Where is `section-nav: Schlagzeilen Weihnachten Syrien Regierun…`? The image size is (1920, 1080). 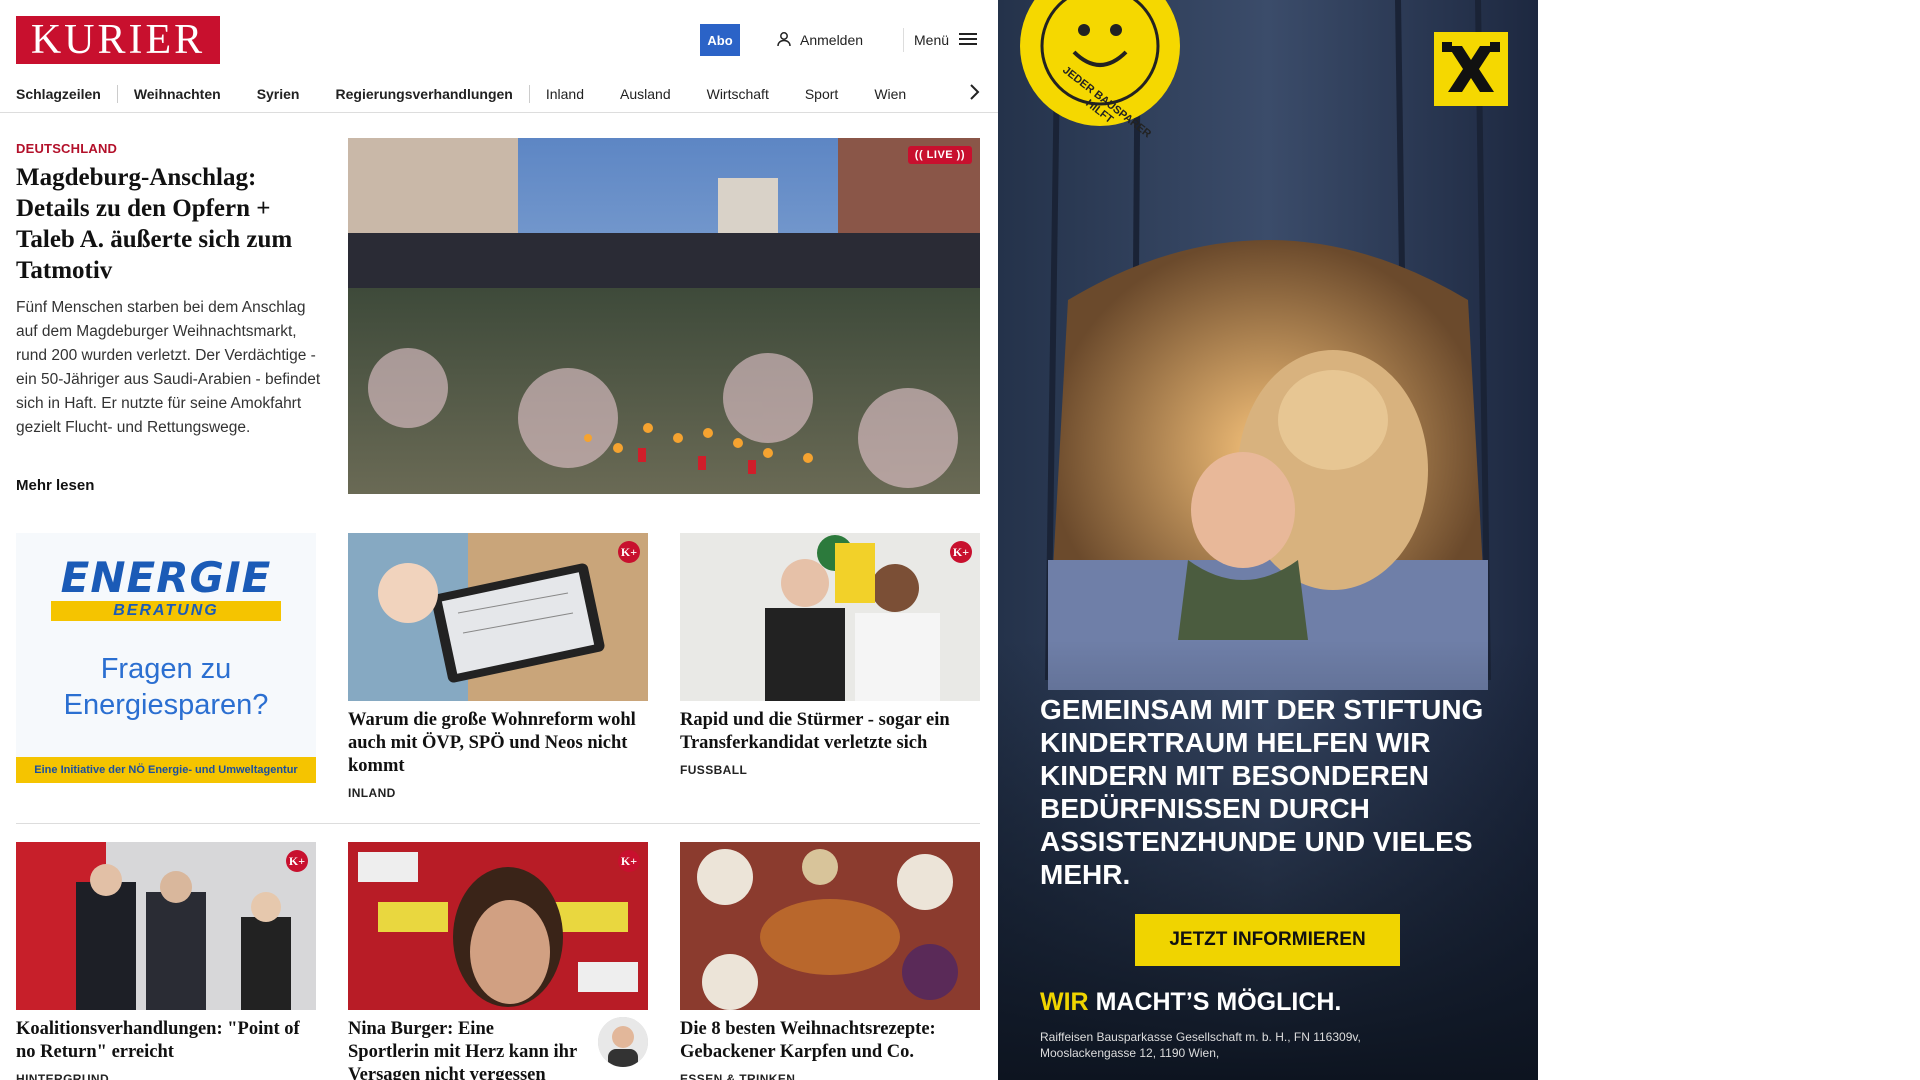 section-nav: Schlagzeilen Weihnachten Syrien Regierun… is located at coordinates (499, 94).